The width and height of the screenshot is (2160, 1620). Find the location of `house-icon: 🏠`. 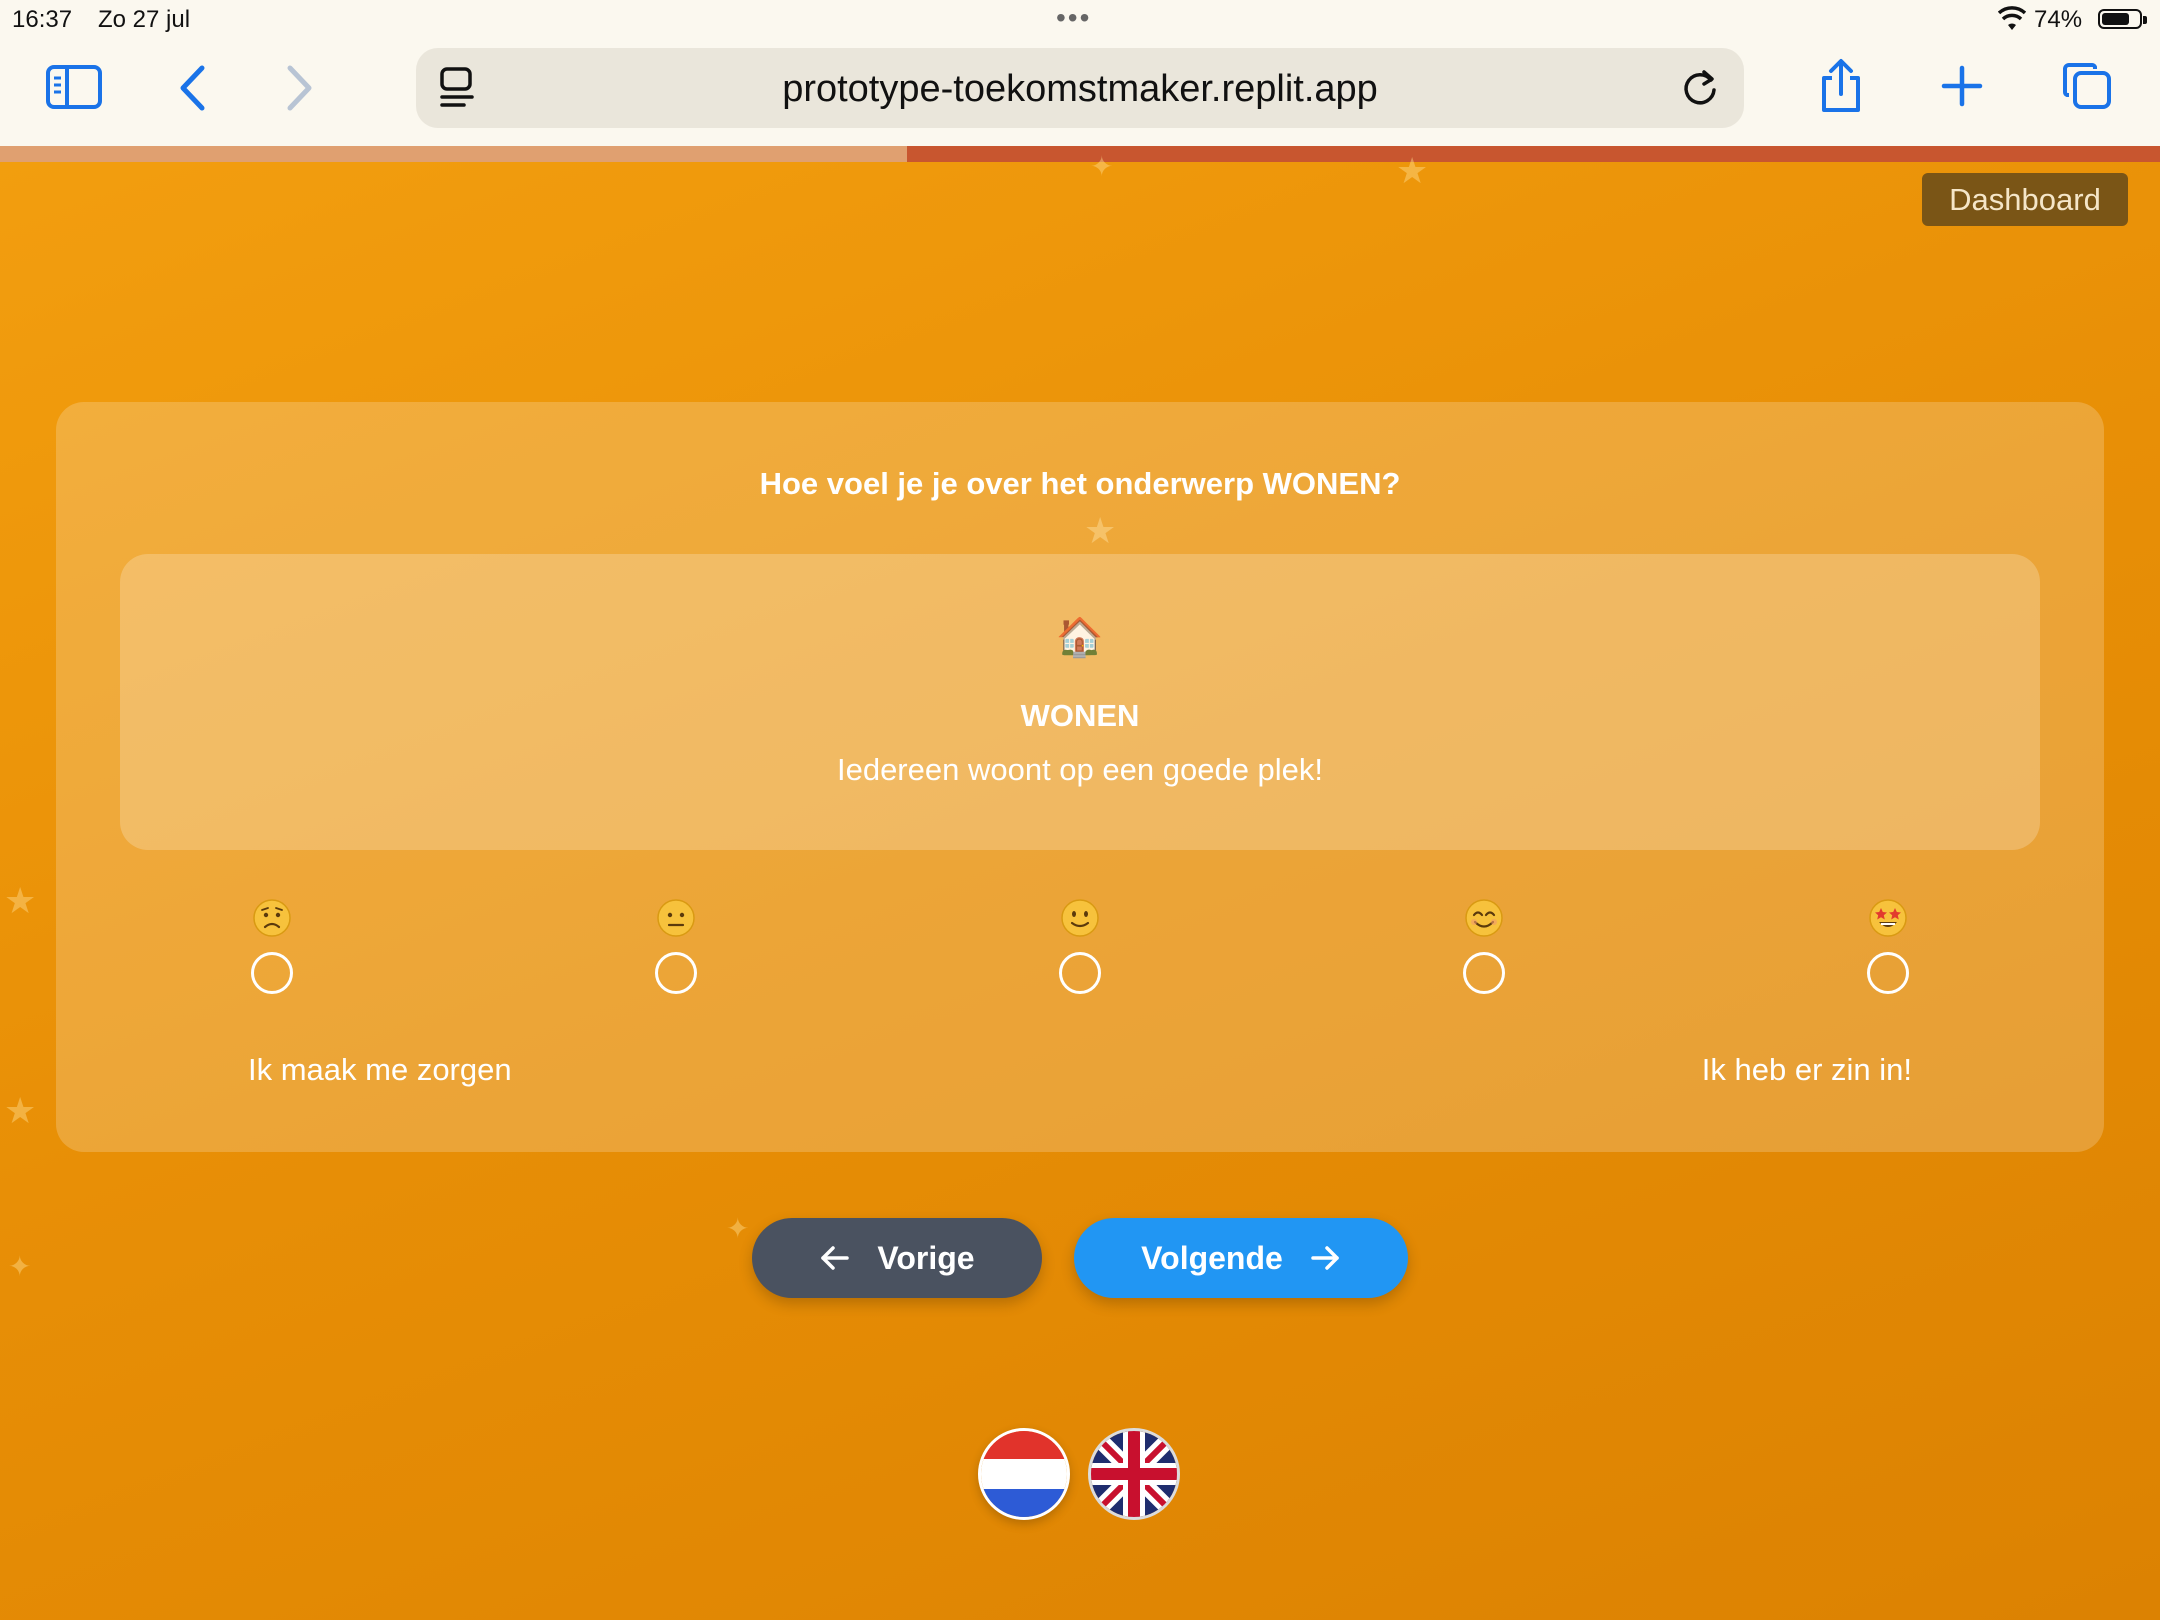

house-icon: 🏠 is located at coordinates (1080, 638).